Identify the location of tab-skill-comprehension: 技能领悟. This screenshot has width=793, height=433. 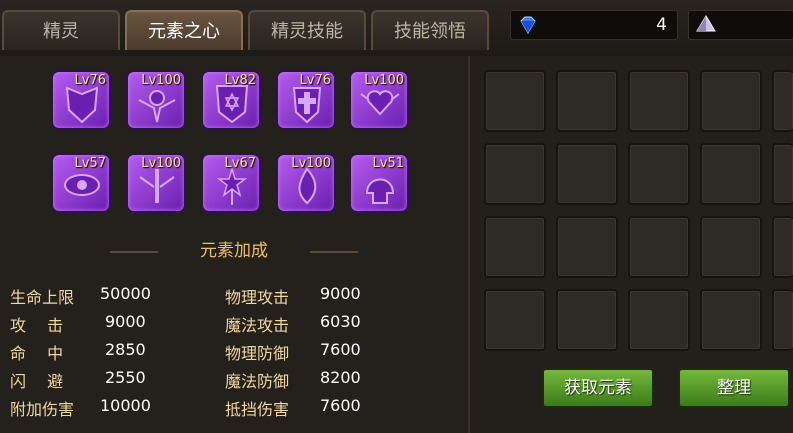
(430, 30).